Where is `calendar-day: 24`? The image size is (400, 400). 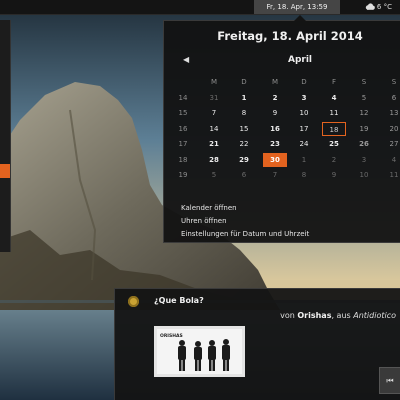 calendar-day: 24 is located at coordinates (304, 144).